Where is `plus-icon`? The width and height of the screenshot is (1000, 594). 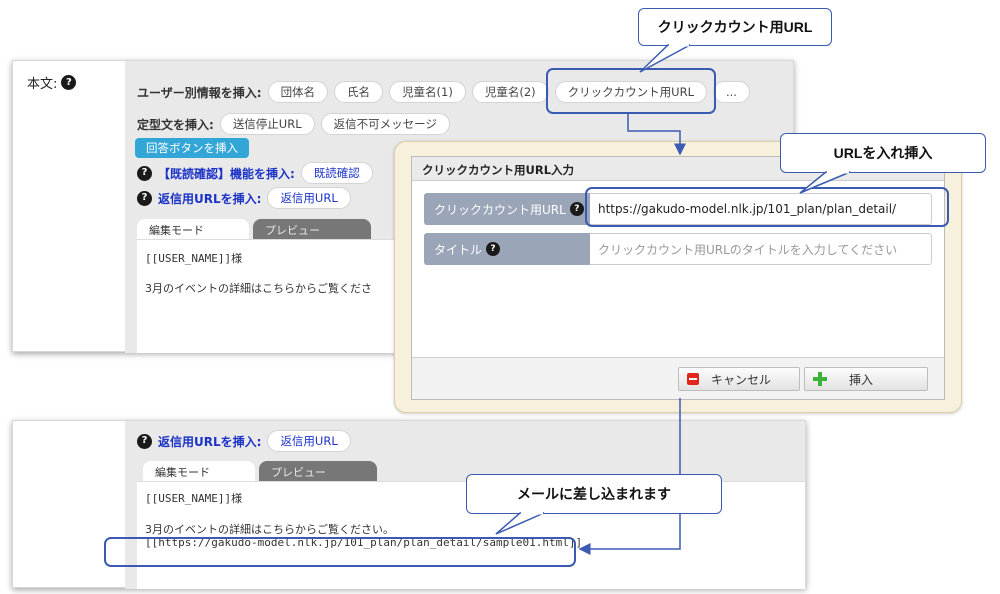
plus-icon is located at coordinates (820, 379).